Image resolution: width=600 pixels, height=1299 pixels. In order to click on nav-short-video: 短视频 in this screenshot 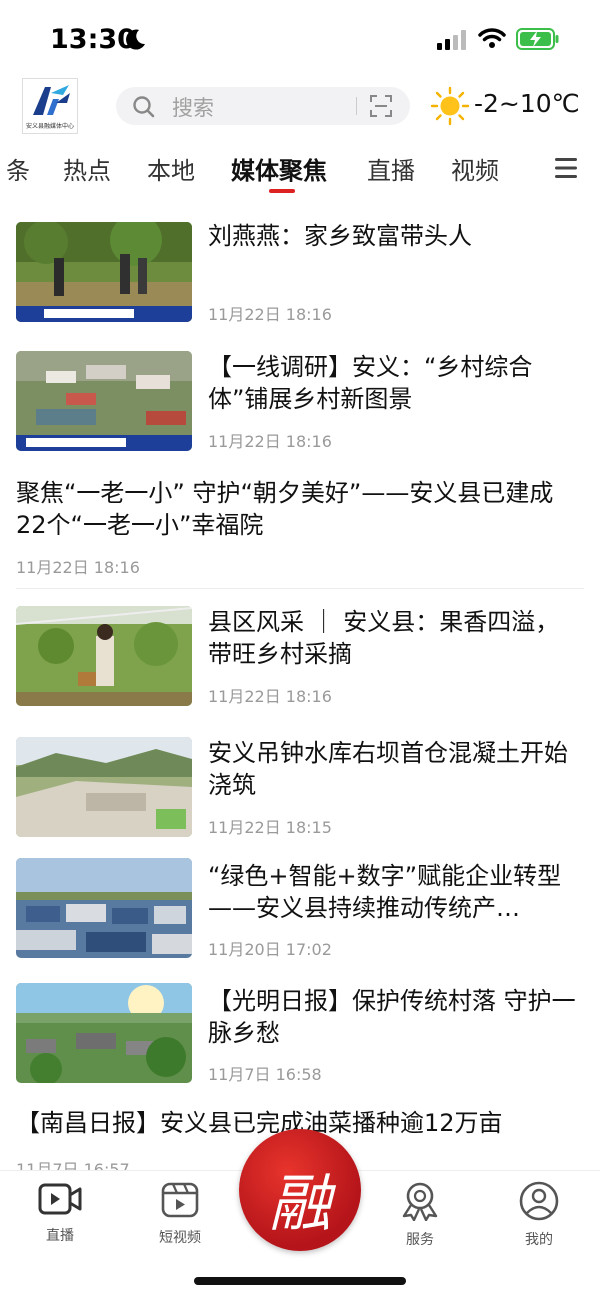, I will do `click(180, 1214)`.